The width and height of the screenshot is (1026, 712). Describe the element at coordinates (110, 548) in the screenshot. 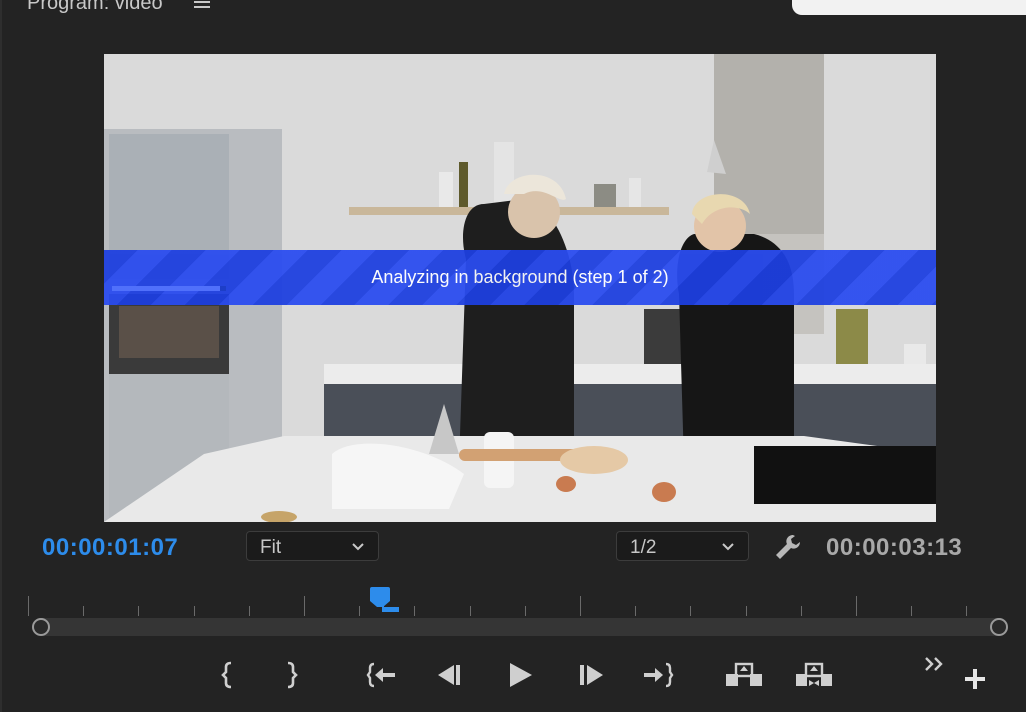

I see `current-timecode: 00:00:01:07` at that location.